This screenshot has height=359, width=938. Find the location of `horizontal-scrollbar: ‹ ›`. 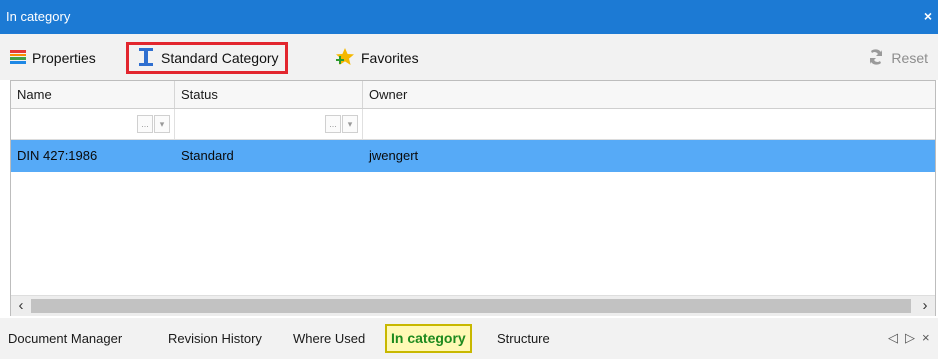

horizontal-scrollbar: ‹ › is located at coordinates (473, 305).